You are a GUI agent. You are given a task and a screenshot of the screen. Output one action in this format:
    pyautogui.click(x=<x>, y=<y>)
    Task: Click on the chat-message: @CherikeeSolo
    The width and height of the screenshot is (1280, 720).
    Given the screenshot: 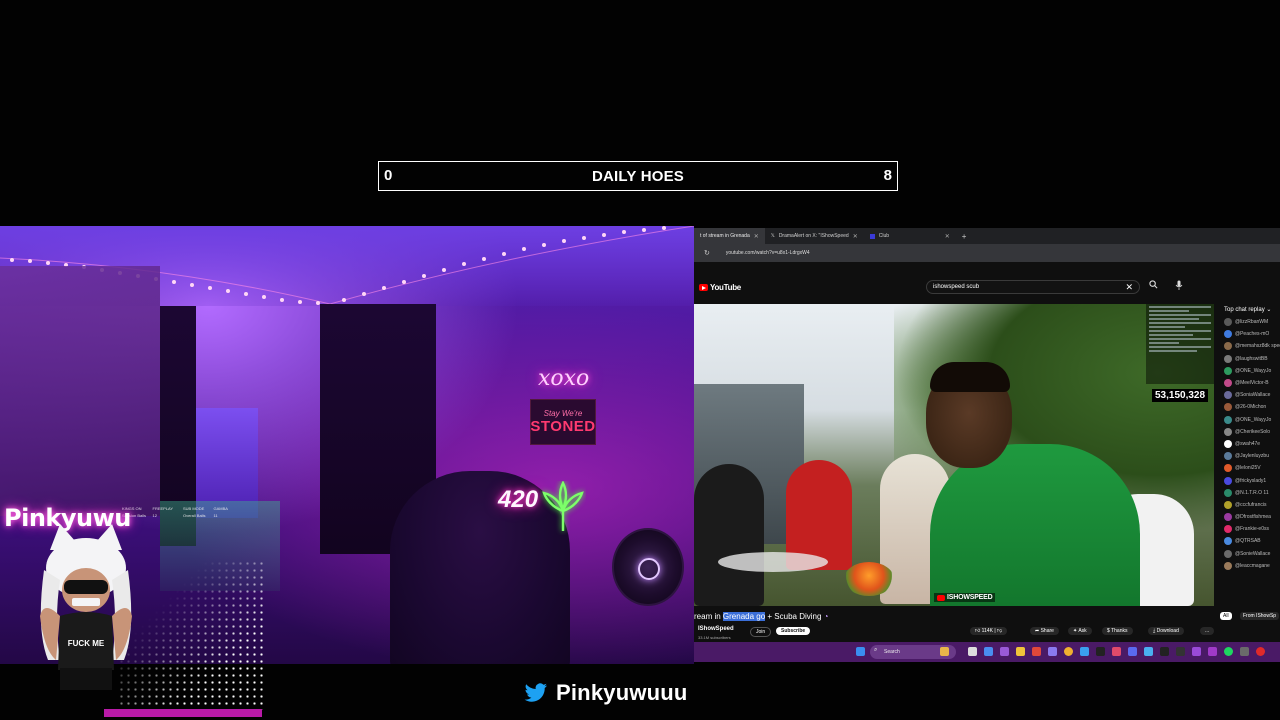 What is the action you would take?
    pyautogui.click(x=1247, y=432)
    